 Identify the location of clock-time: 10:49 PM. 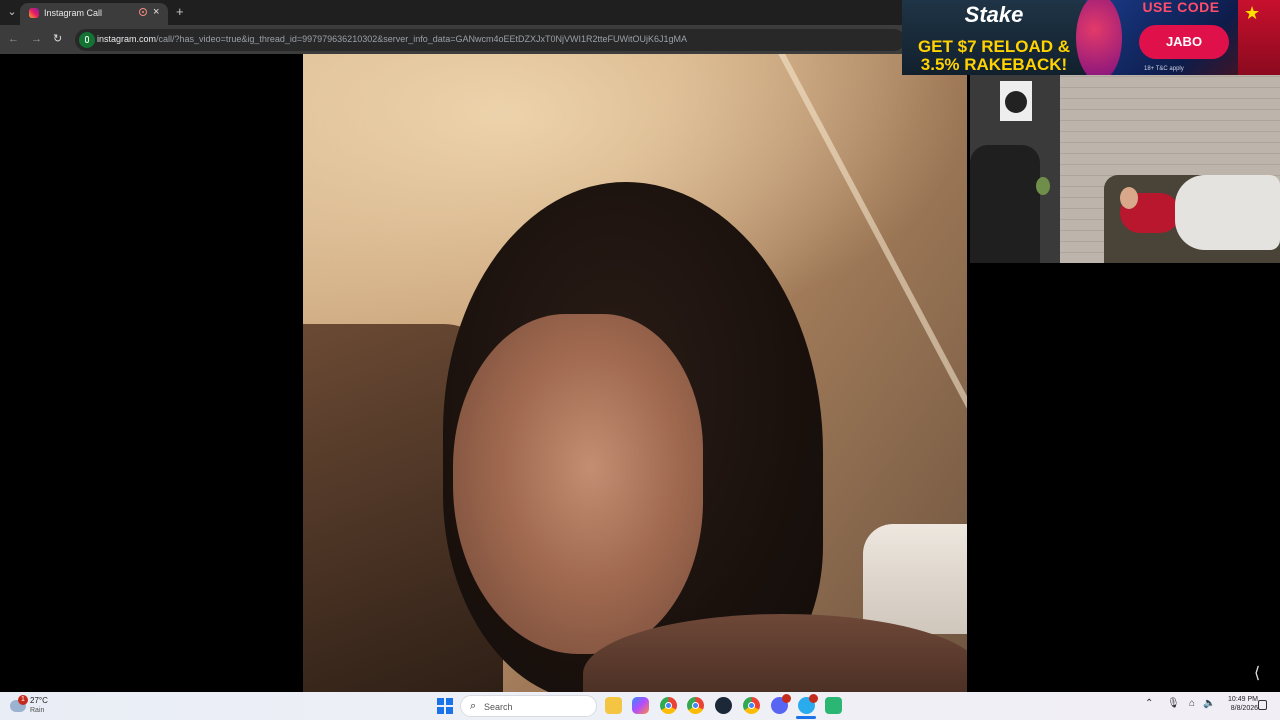
(1243, 699).